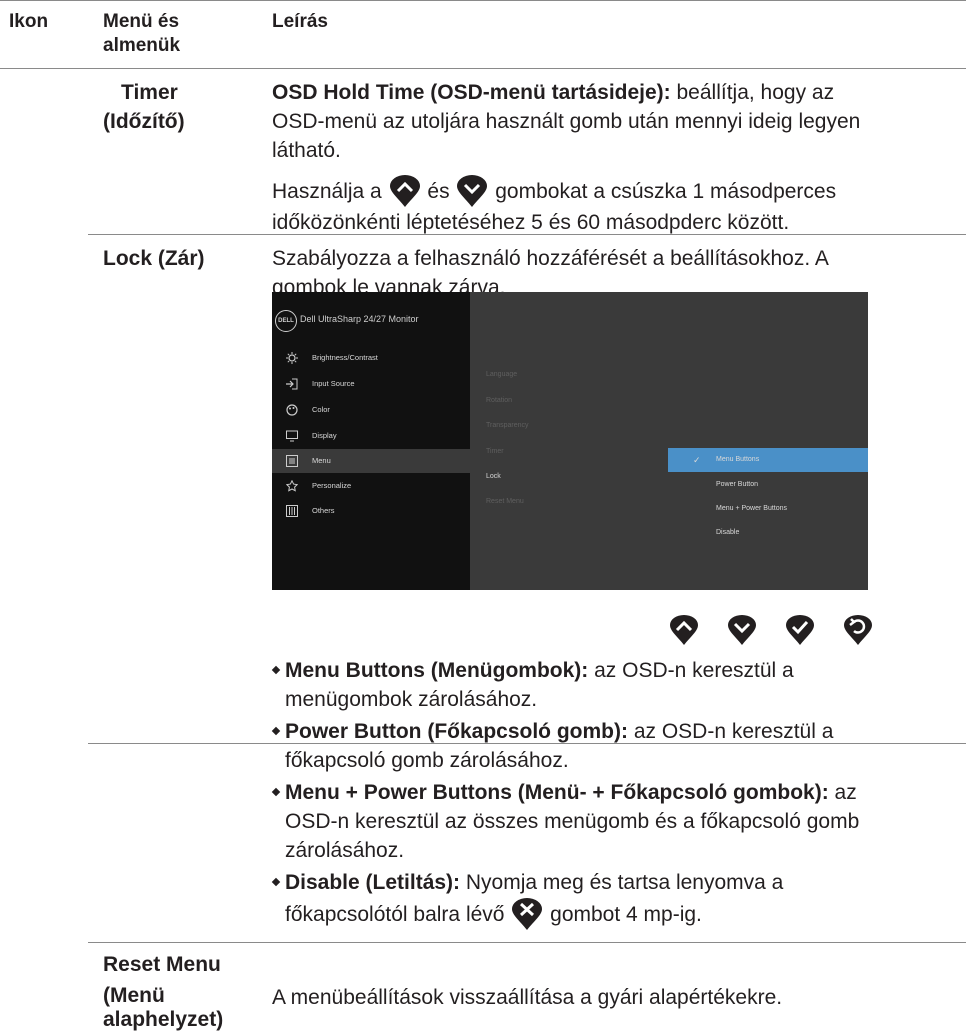 Image resolution: width=966 pixels, height=1034 pixels. I want to click on row-rule-bullets-reset, so click(527, 942).